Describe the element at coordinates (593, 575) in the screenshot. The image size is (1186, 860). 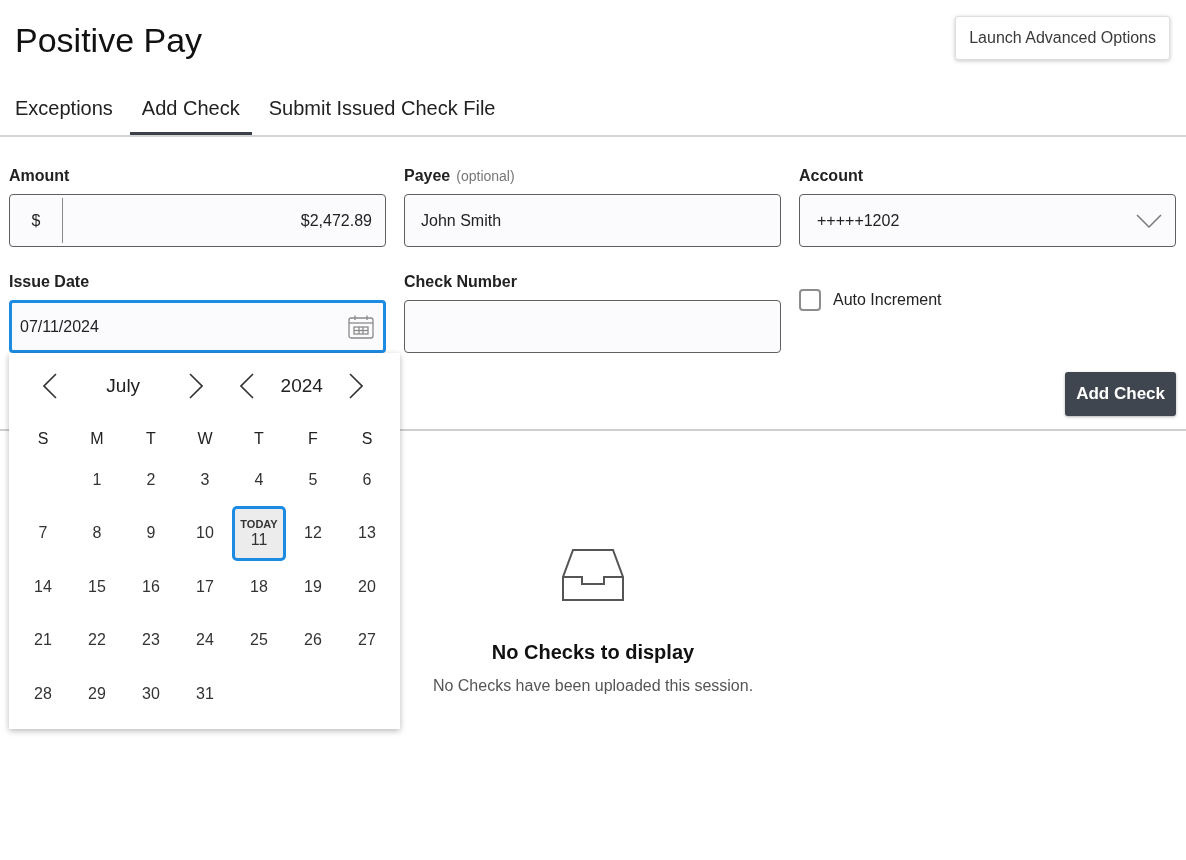
I see `inbox-tray-icon` at that location.